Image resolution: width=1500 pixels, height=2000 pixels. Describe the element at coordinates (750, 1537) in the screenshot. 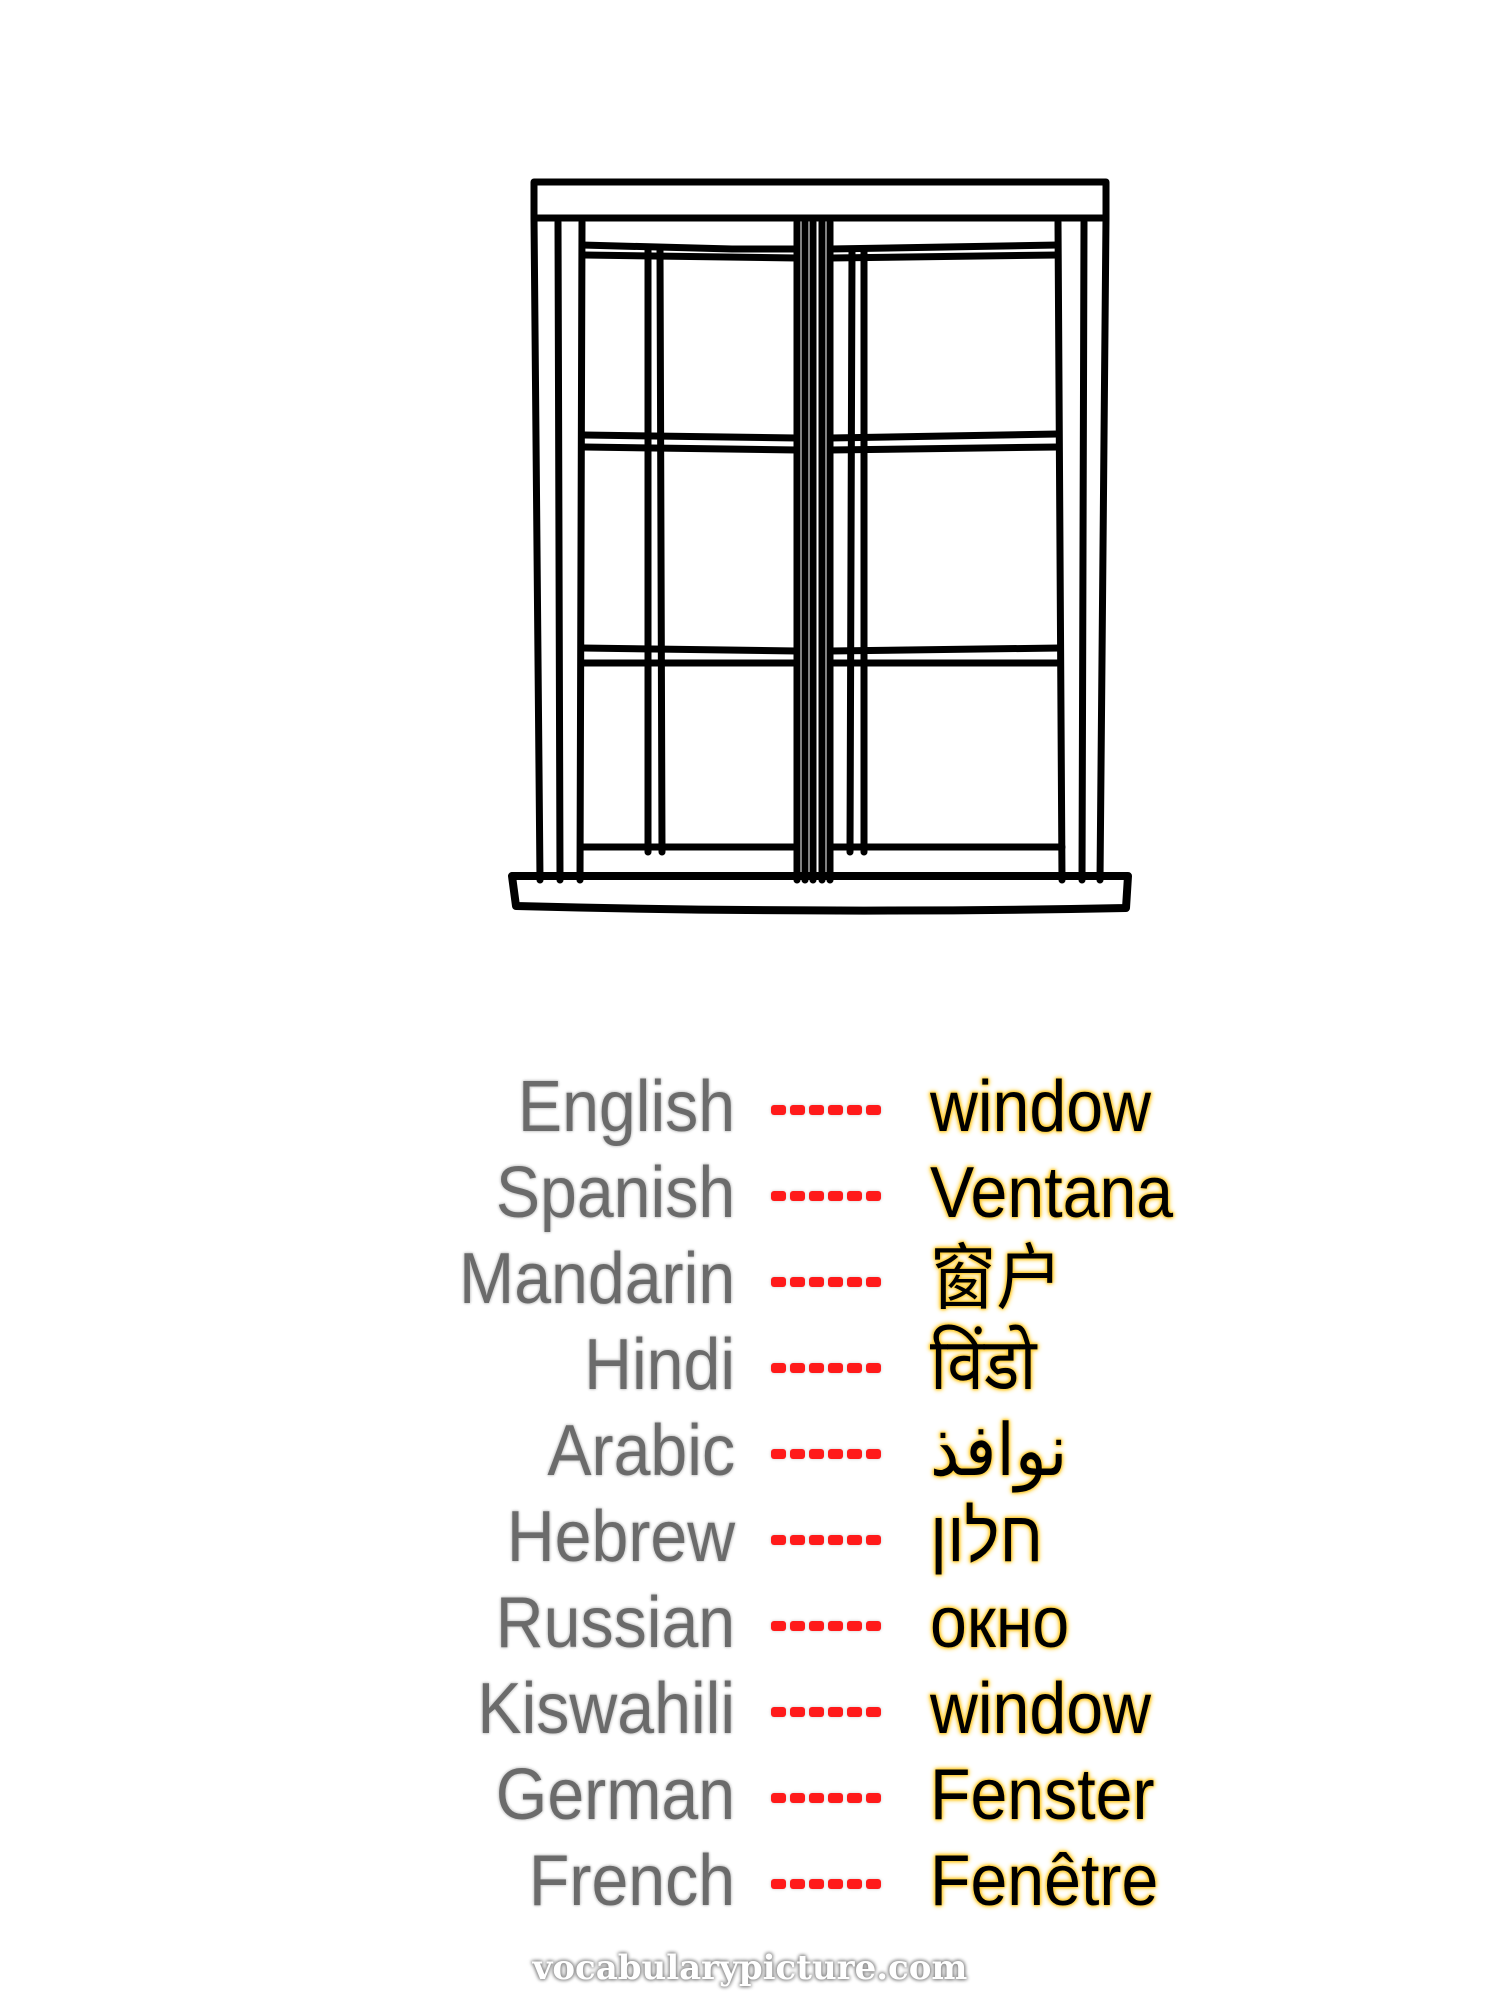

I see `translation-row: Hebrew חלון` at that location.